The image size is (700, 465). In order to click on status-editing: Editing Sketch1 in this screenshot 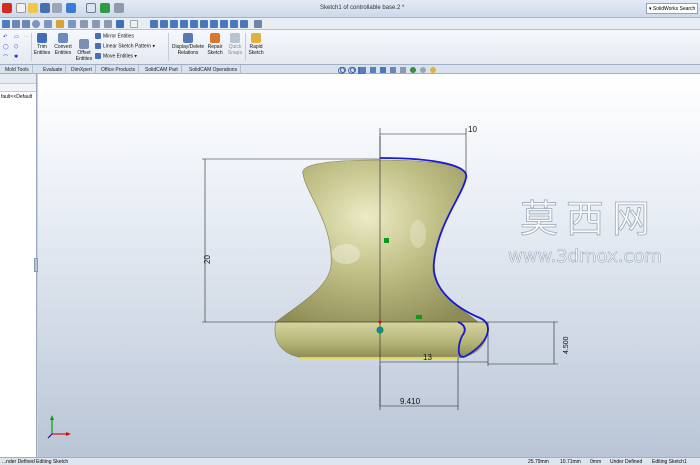, I will do `click(669, 462)`.